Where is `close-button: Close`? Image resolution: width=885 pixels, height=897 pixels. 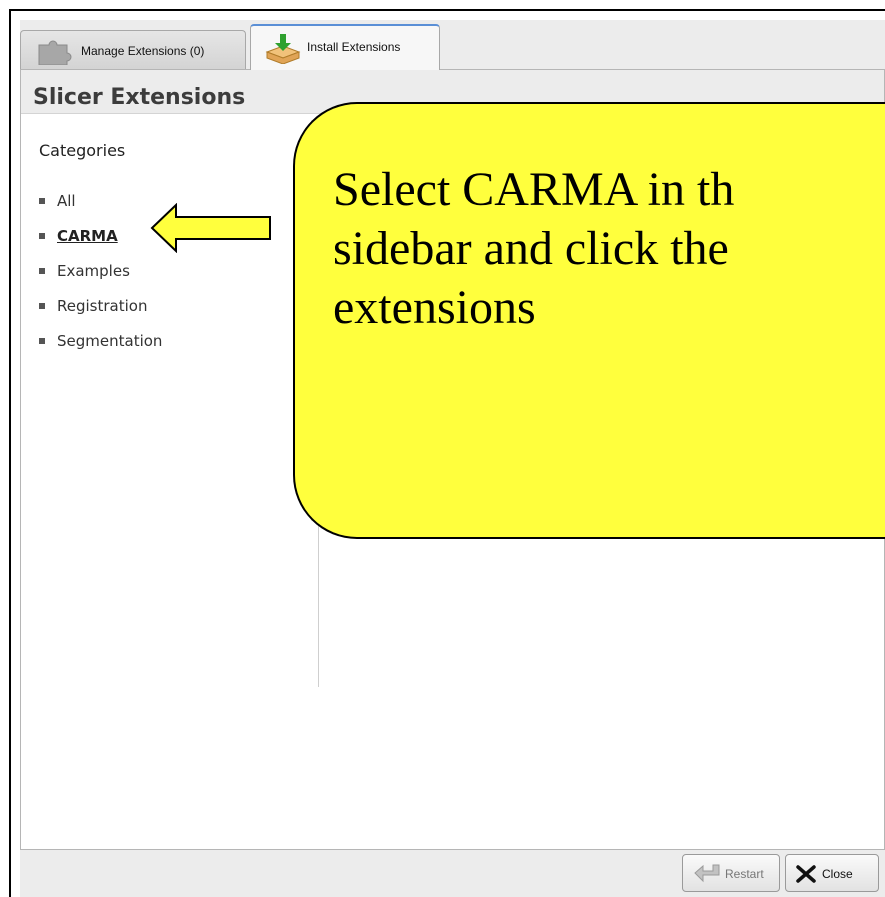 close-button: Close is located at coordinates (832, 873).